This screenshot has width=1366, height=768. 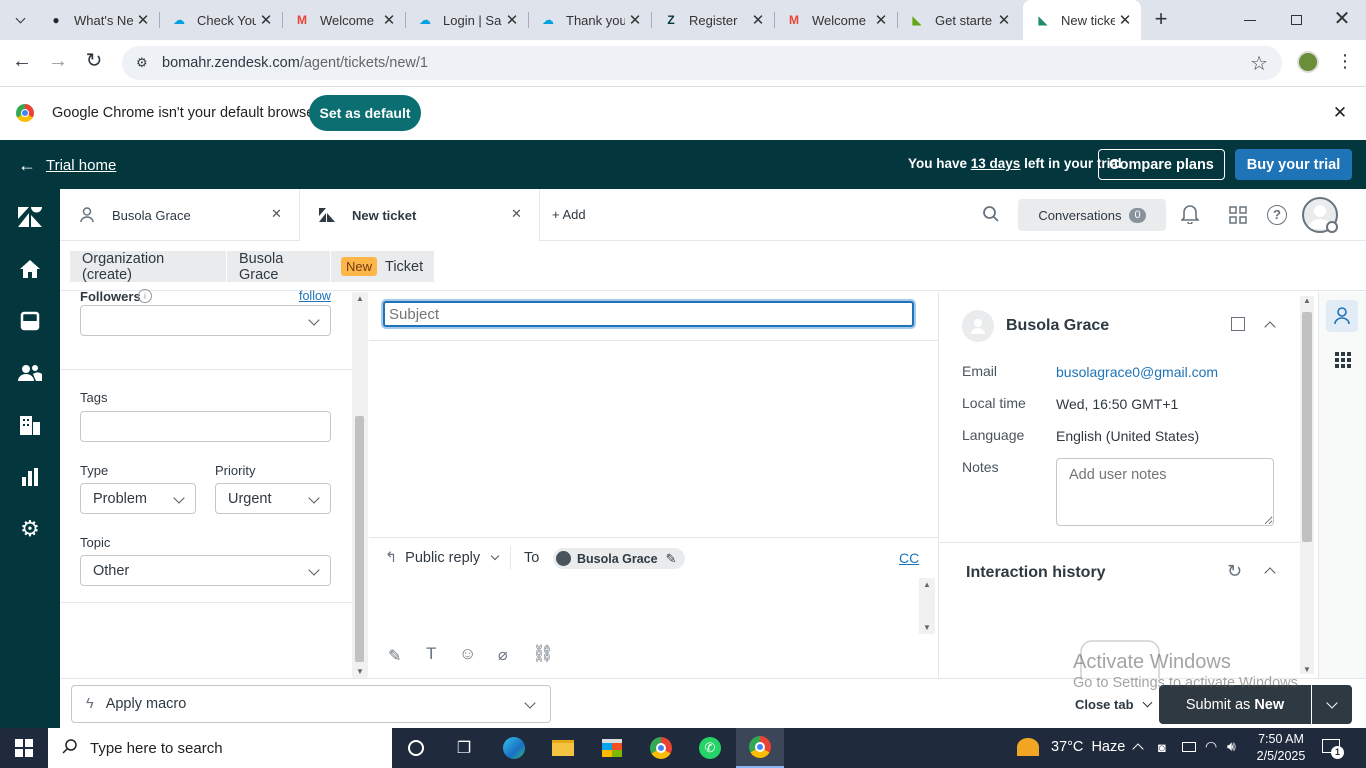 What do you see at coordinates (220, 748) in the screenshot?
I see `taskbar-search-box: Type here to search` at bounding box center [220, 748].